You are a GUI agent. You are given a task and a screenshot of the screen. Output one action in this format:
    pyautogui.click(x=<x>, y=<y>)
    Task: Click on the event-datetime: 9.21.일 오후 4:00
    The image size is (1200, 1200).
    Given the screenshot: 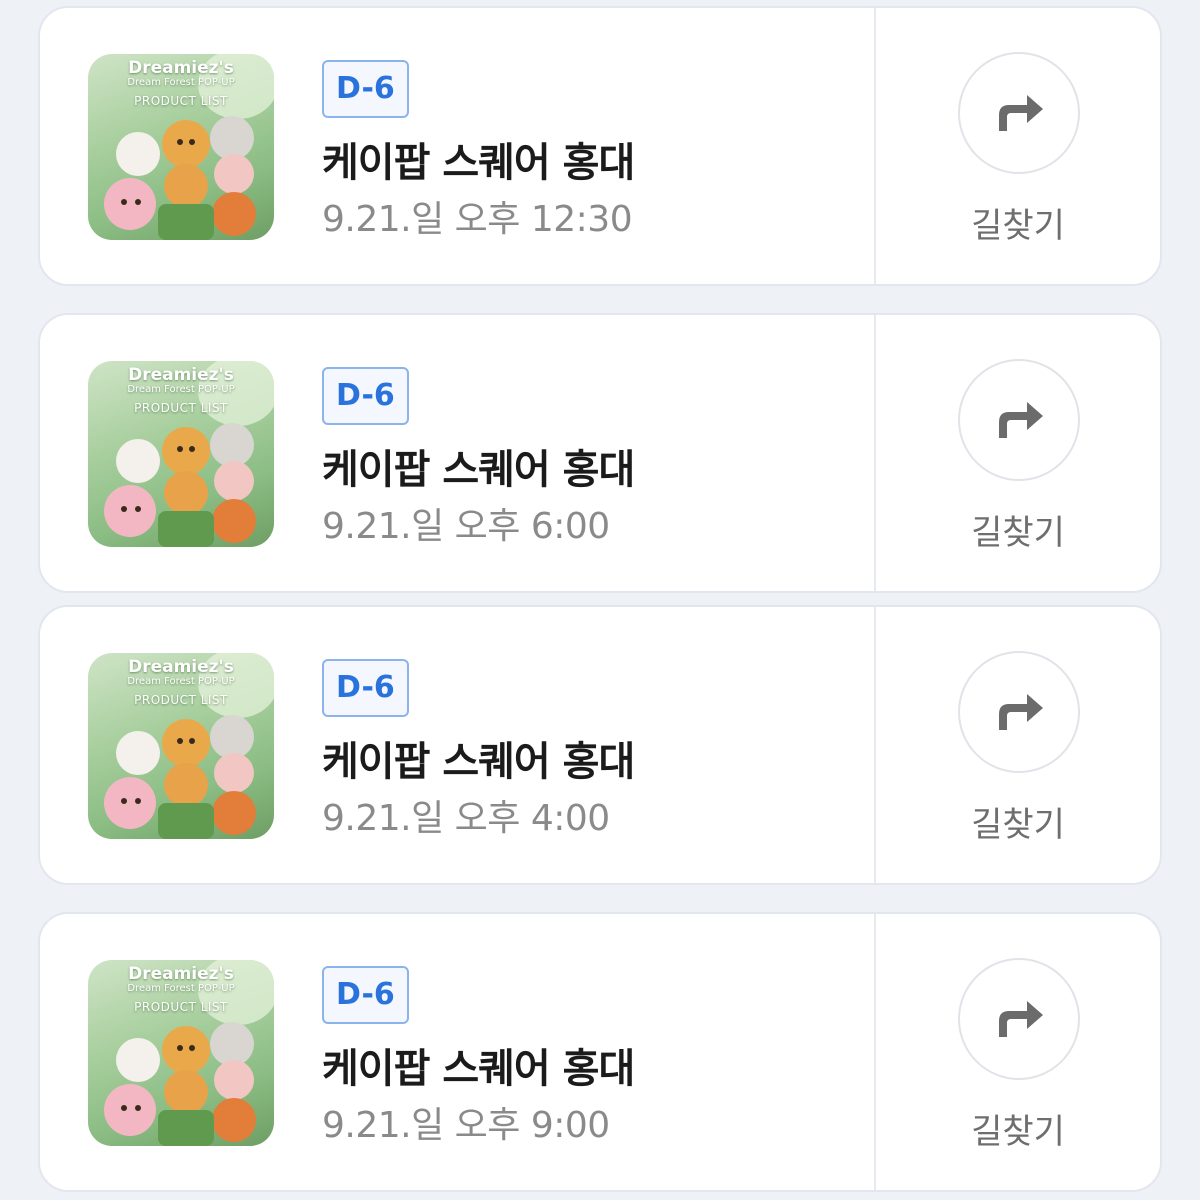 What is the action you would take?
    pyautogui.click(x=466, y=818)
    